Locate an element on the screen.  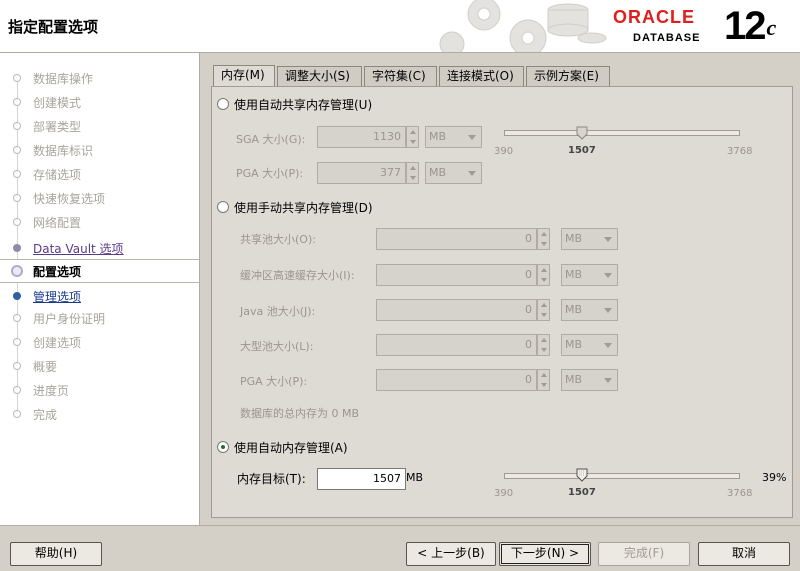
step-label: 完成 is located at coordinates (45, 415).